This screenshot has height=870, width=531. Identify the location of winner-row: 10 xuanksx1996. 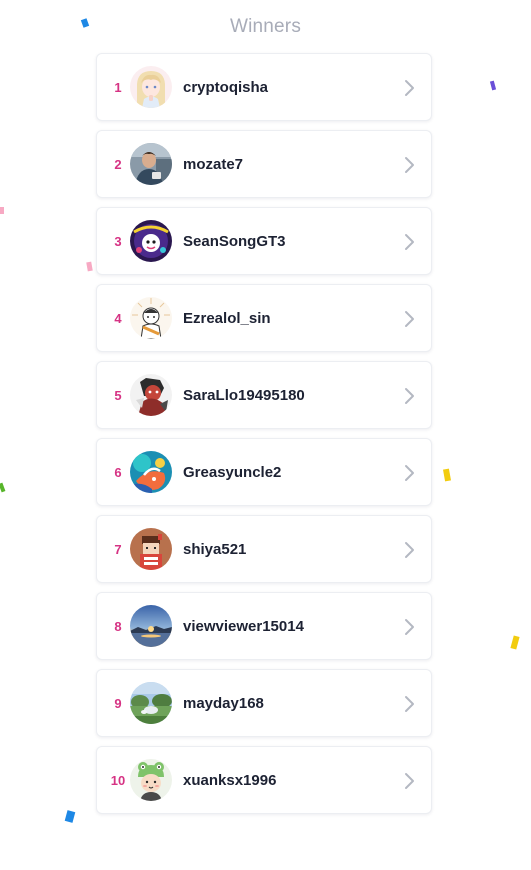
(264, 780).